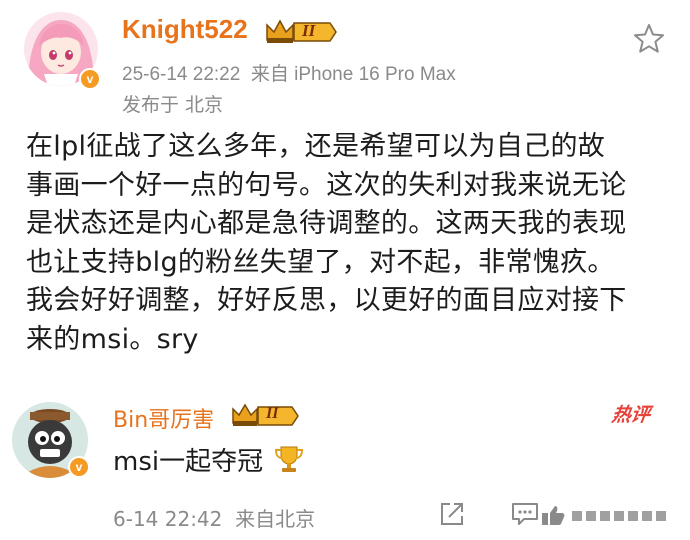 The image size is (690, 540). What do you see at coordinates (51, 440) in the screenshot?
I see `comment-author-avatar: v` at bounding box center [51, 440].